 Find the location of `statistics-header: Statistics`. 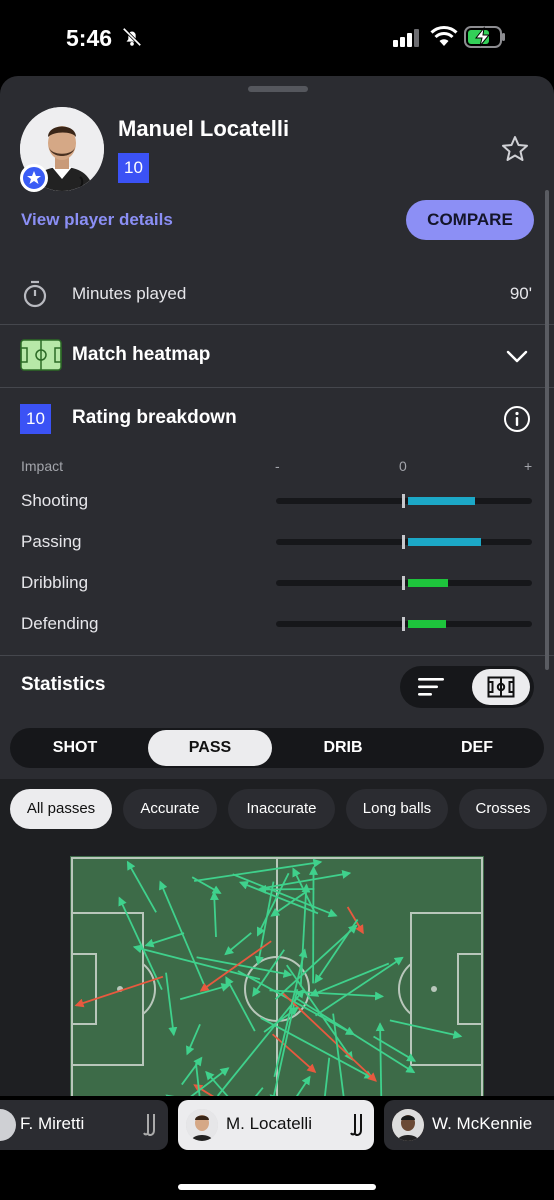

statistics-header: Statistics is located at coordinates (277, 686).